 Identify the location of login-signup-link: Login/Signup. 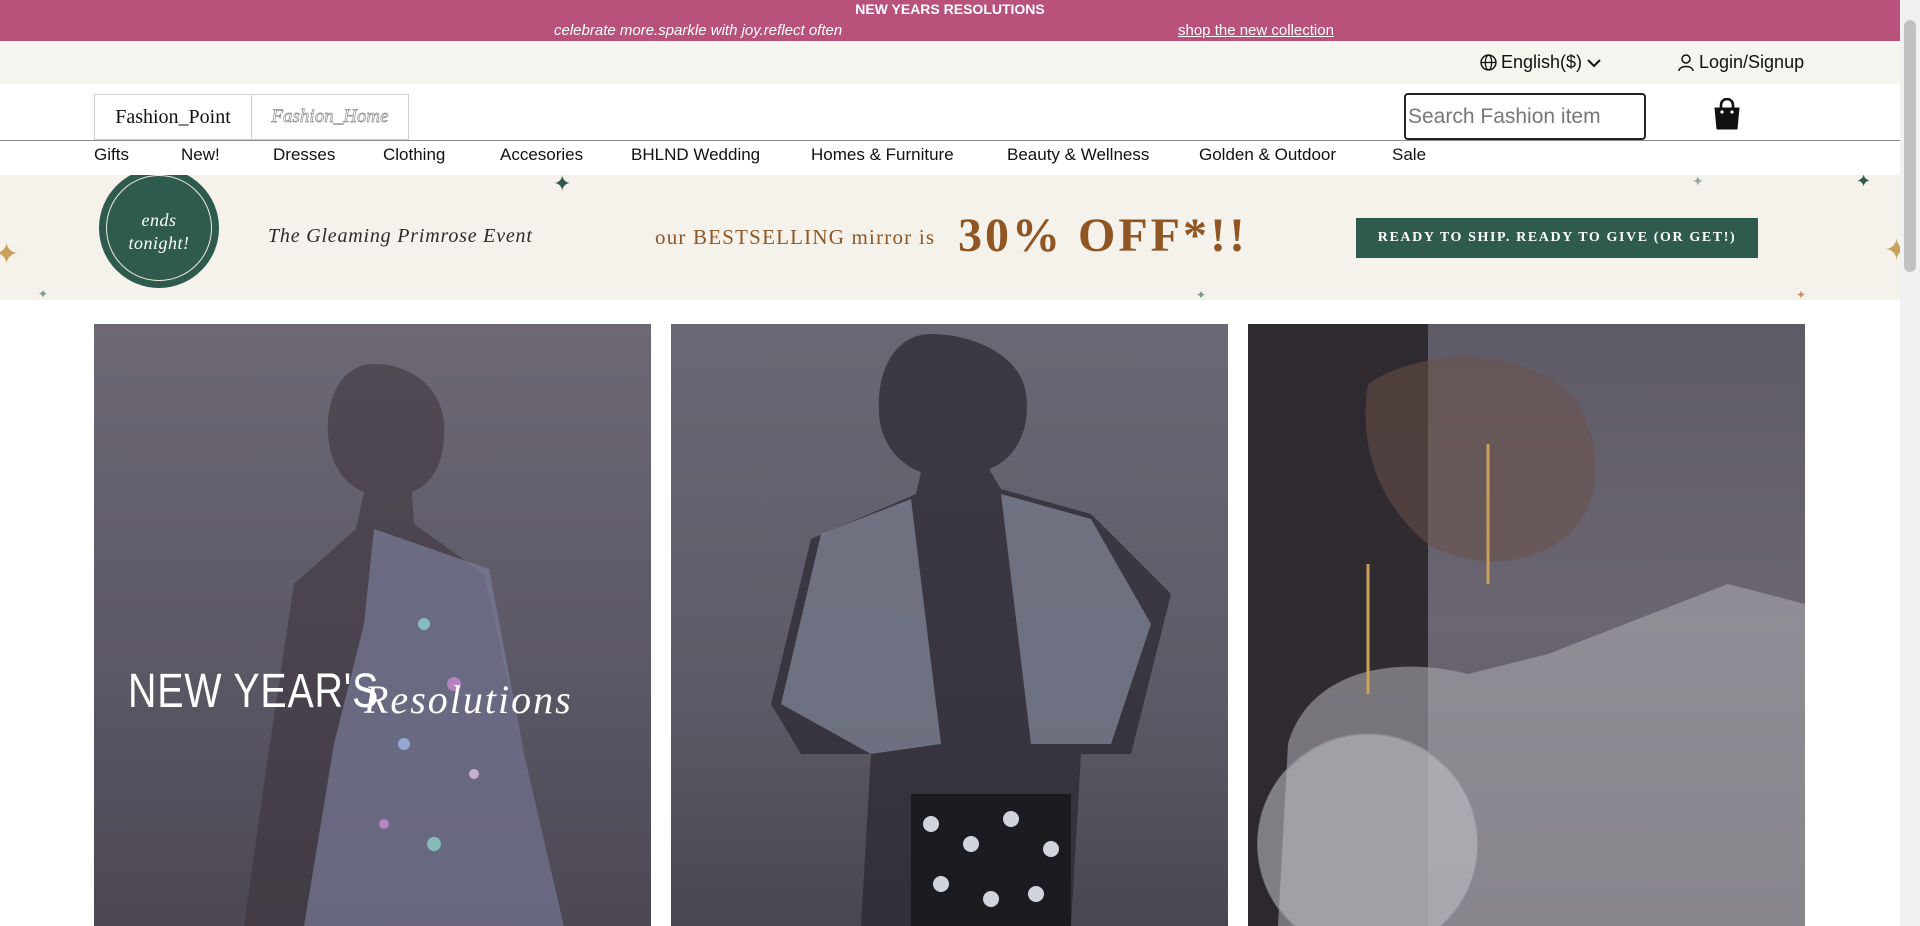
(1741, 62).